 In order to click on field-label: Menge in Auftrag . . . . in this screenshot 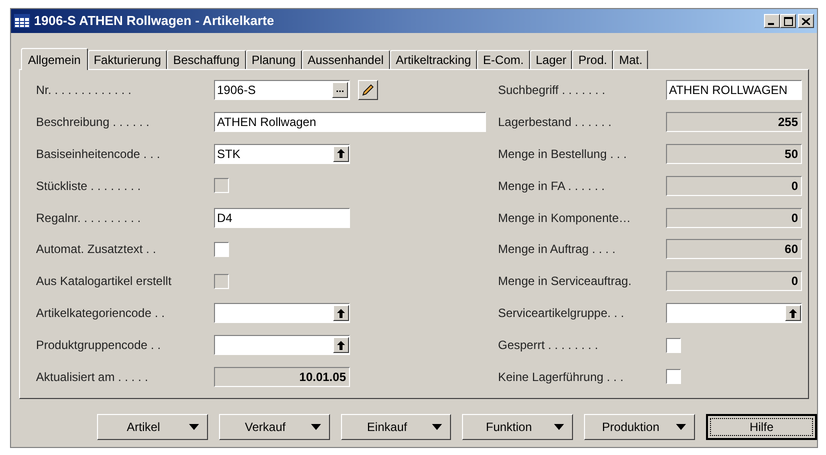, I will do `click(557, 249)`.